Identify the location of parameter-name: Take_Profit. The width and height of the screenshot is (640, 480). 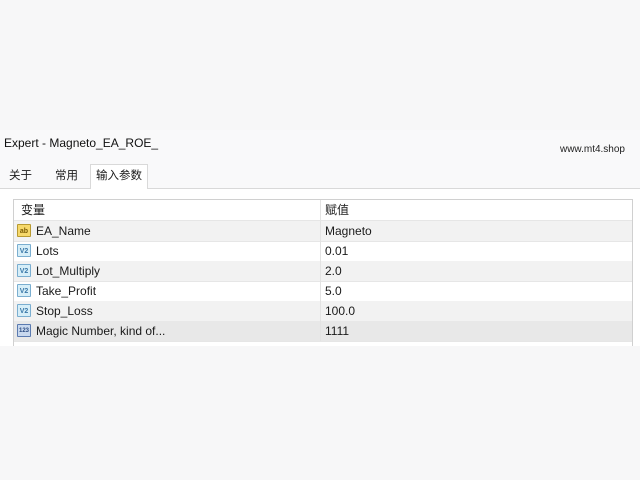
(66, 291).